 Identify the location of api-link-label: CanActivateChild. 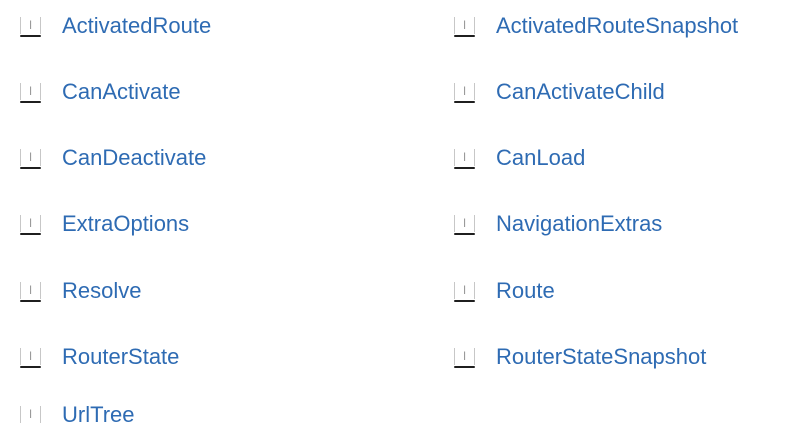
(580, 91).